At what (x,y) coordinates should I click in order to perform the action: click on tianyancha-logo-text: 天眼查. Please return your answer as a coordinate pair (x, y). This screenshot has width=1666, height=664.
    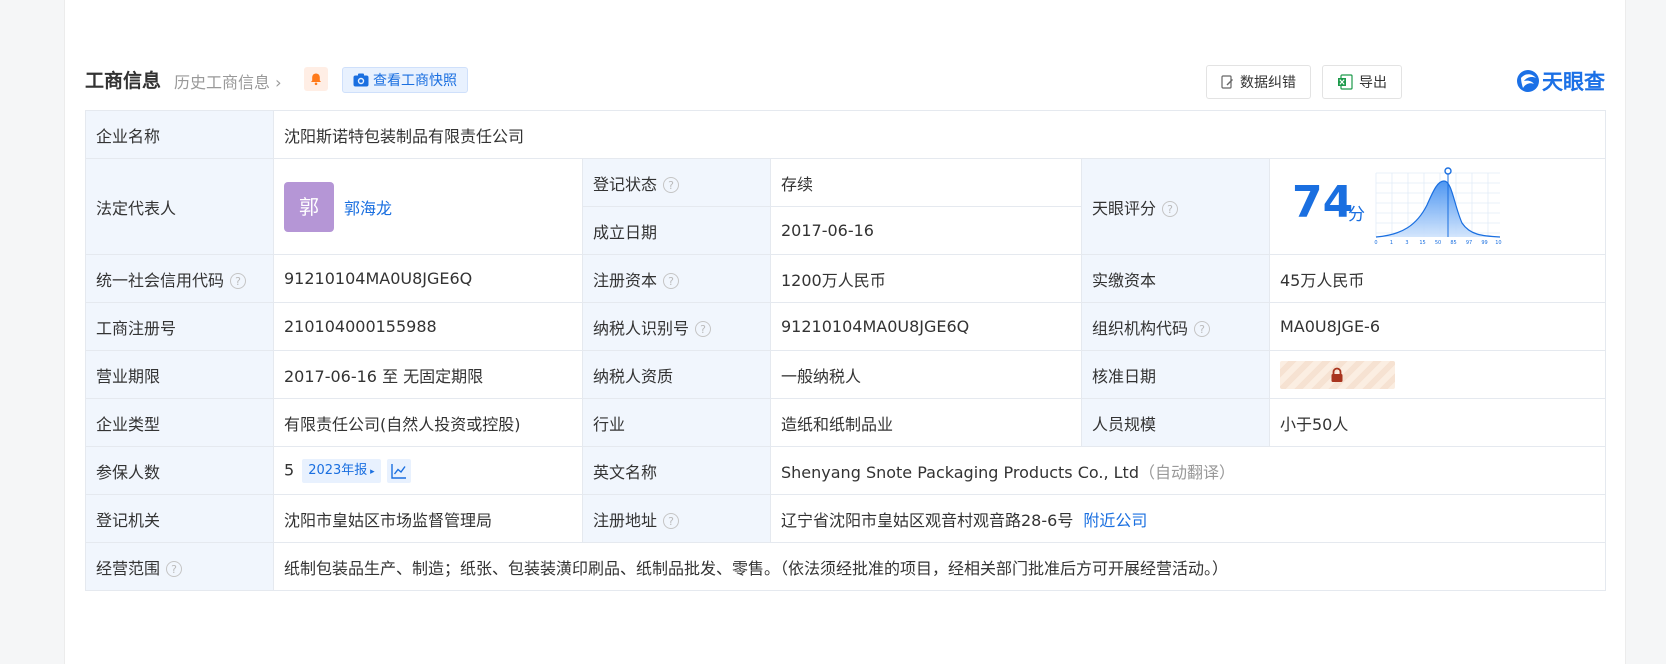
    Looking at the image, I should click on (1573, 82).